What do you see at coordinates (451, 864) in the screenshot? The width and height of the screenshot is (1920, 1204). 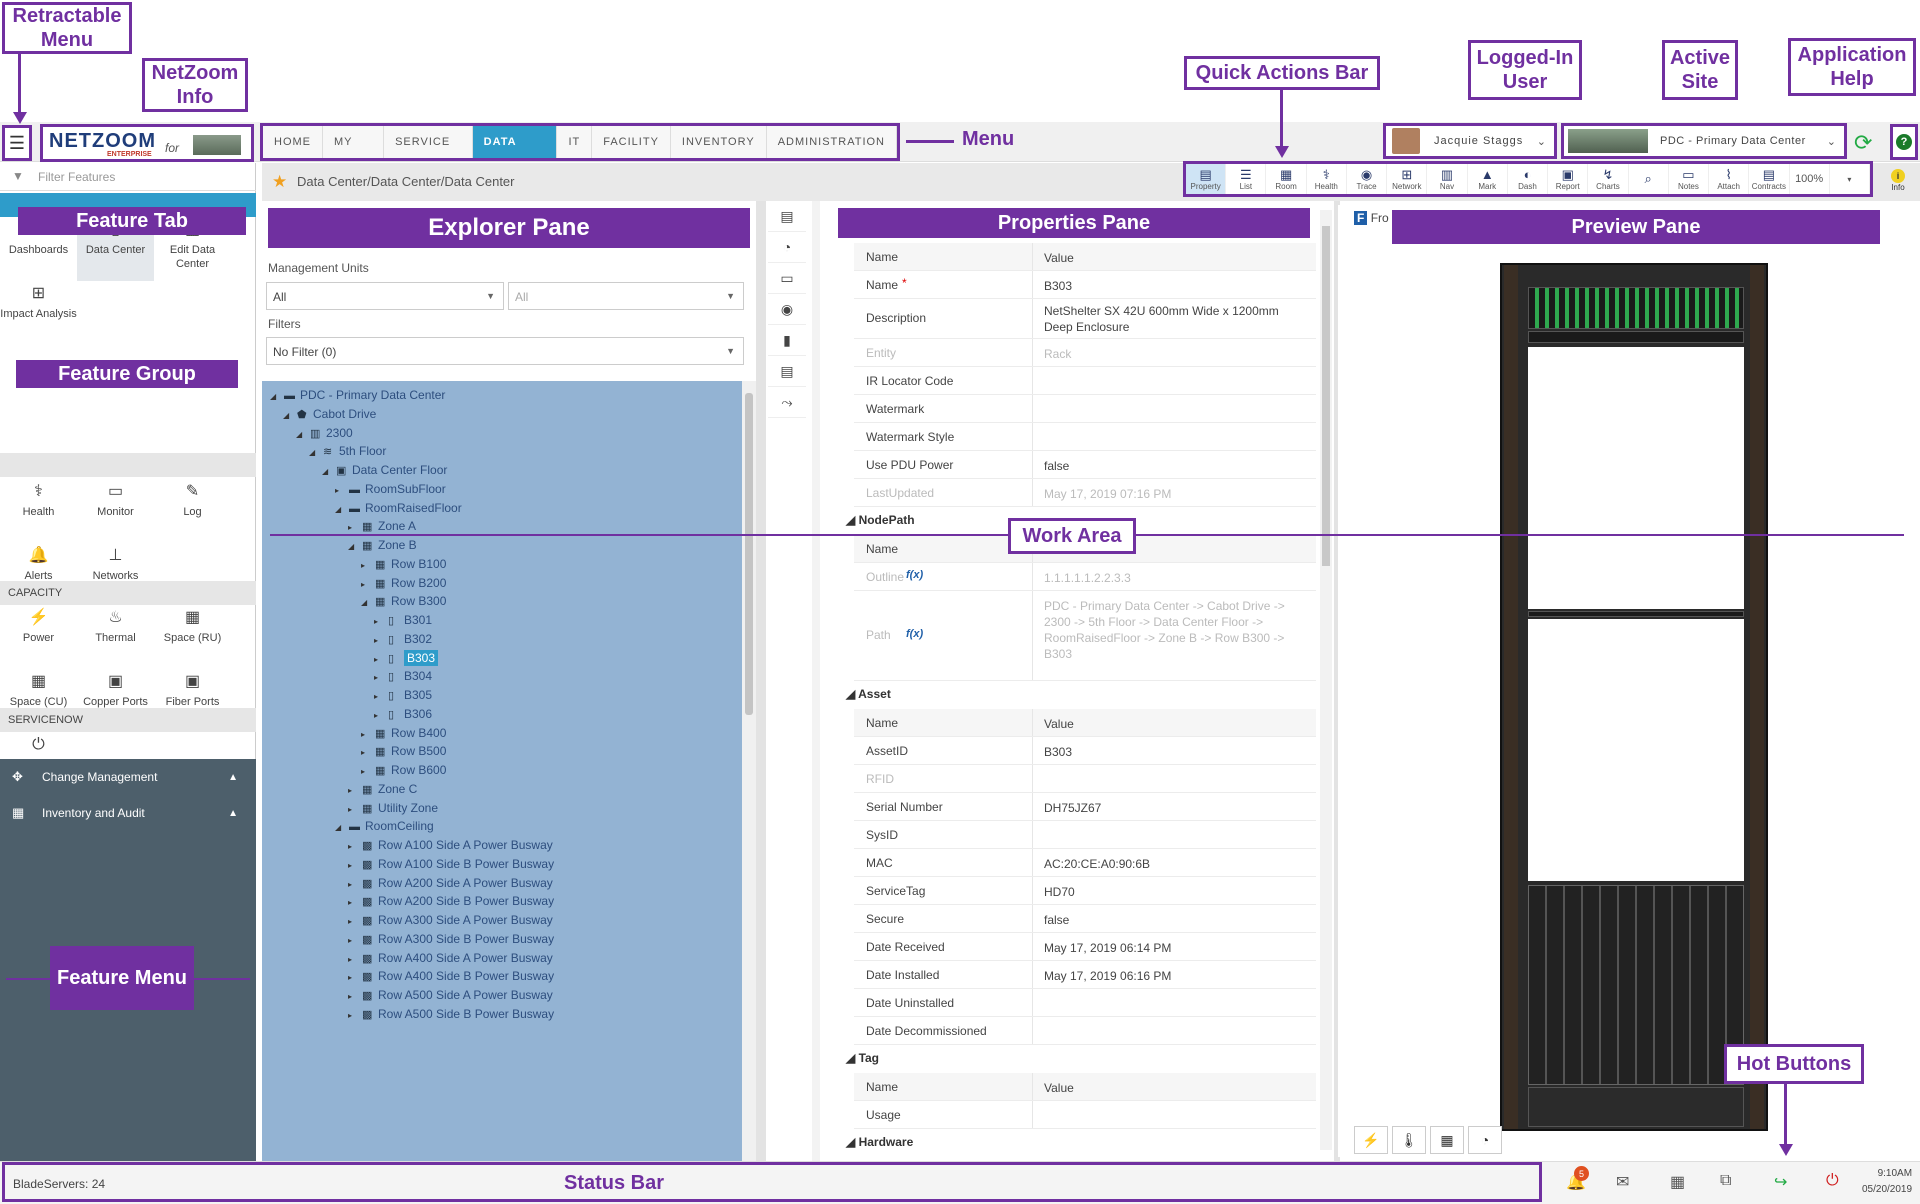 I see `tree-node: ▸ ▩ Row A100 Side B Power Busway` at bounding box center [451, 864].